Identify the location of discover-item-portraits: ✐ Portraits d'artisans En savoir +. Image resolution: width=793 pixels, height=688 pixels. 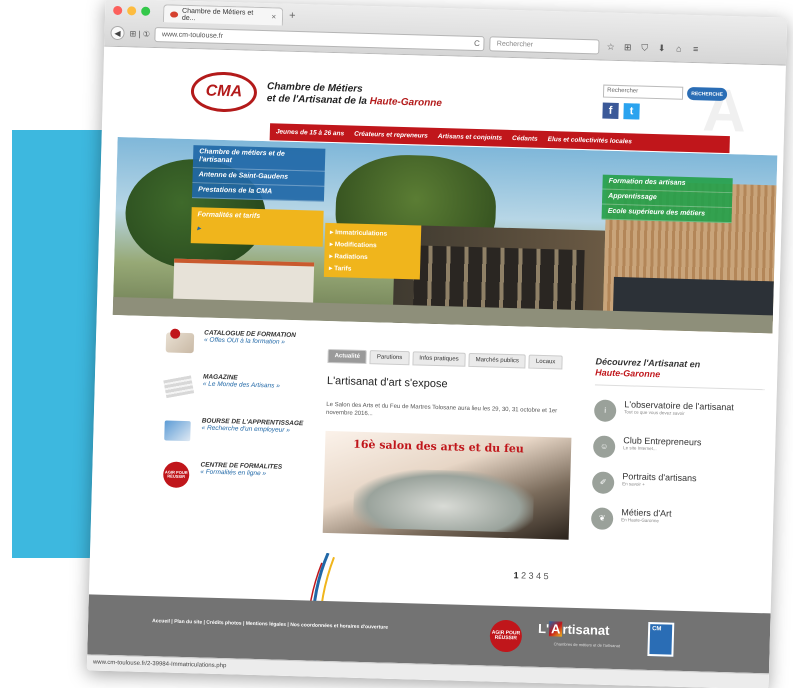
(677, 484).